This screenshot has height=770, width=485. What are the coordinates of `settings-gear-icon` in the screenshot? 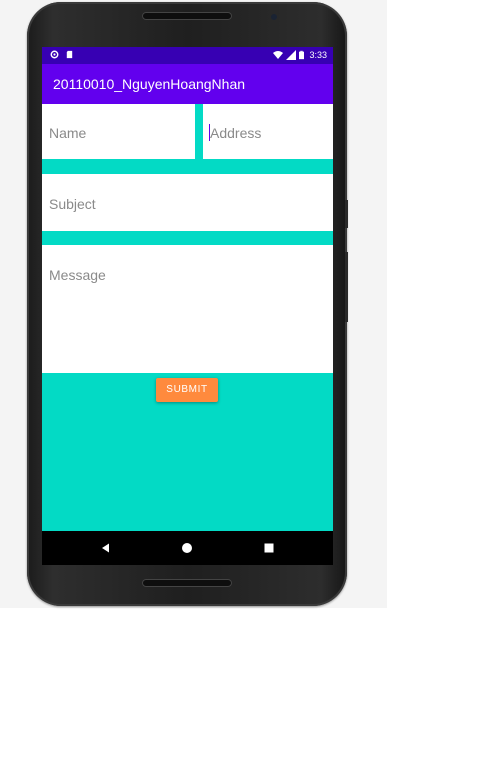 It's located at (54, 54).